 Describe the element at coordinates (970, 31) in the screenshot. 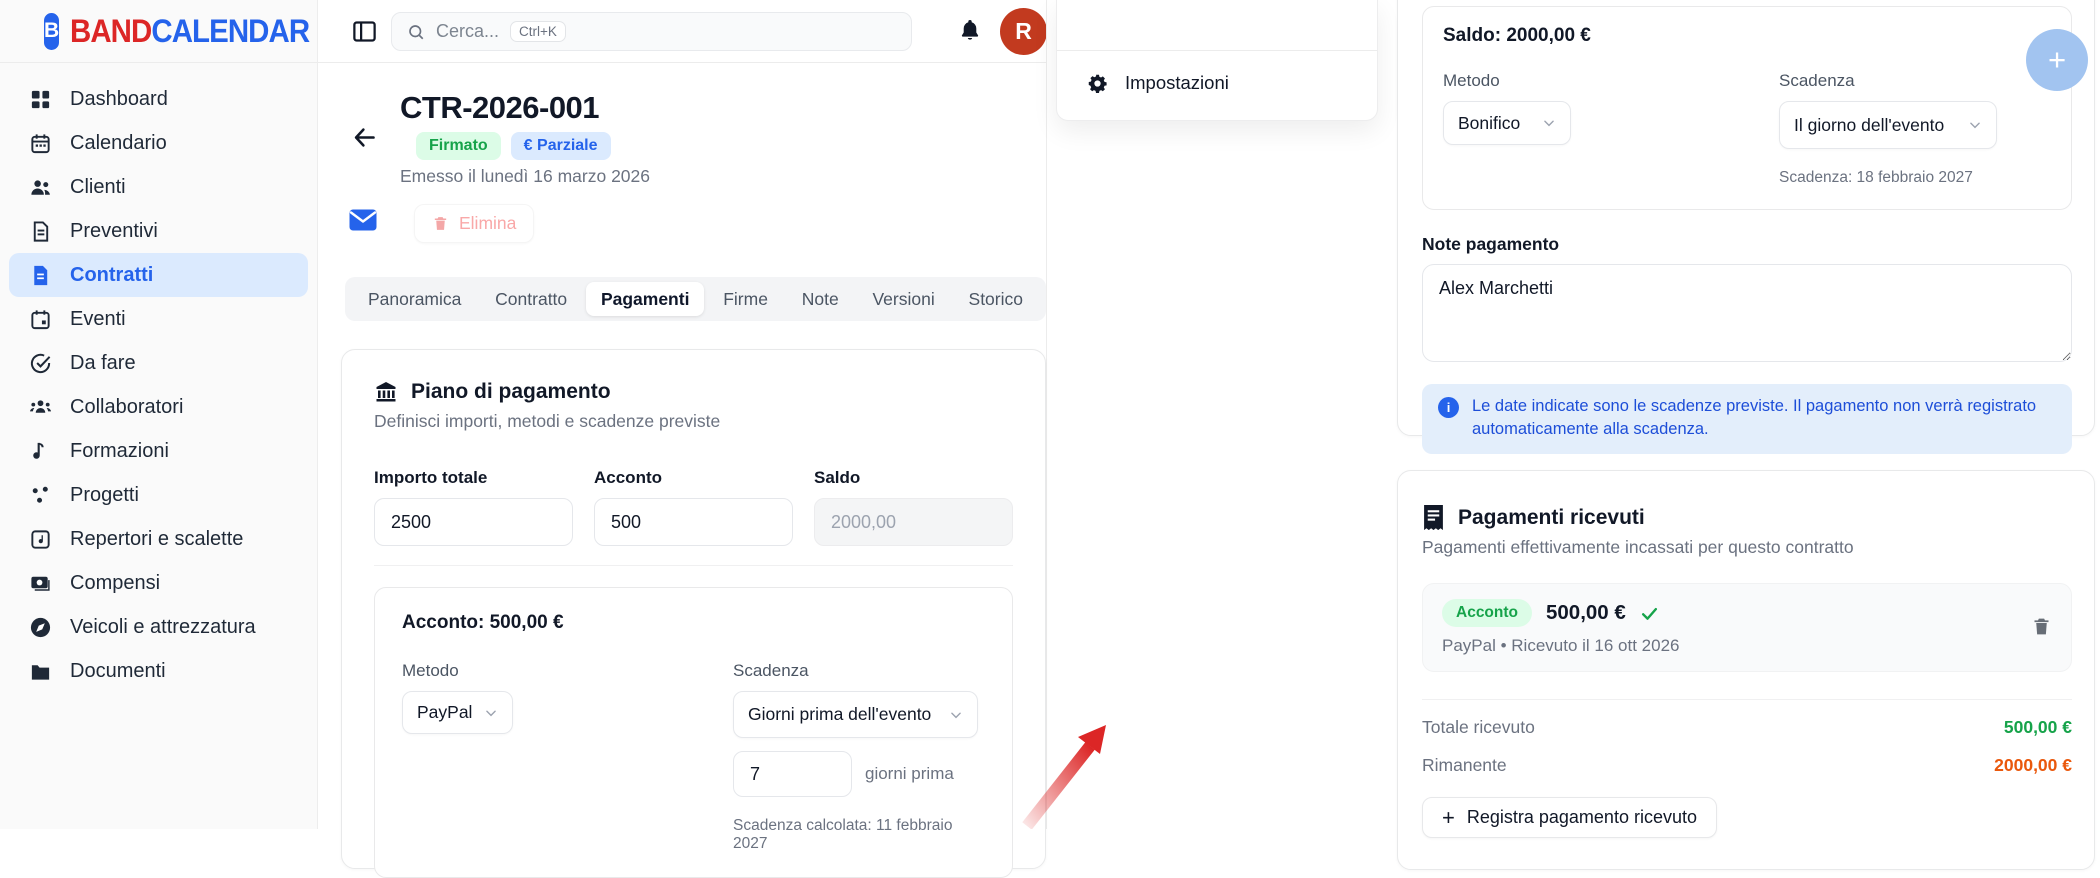

I see `notifications-bell-icon` at that location.